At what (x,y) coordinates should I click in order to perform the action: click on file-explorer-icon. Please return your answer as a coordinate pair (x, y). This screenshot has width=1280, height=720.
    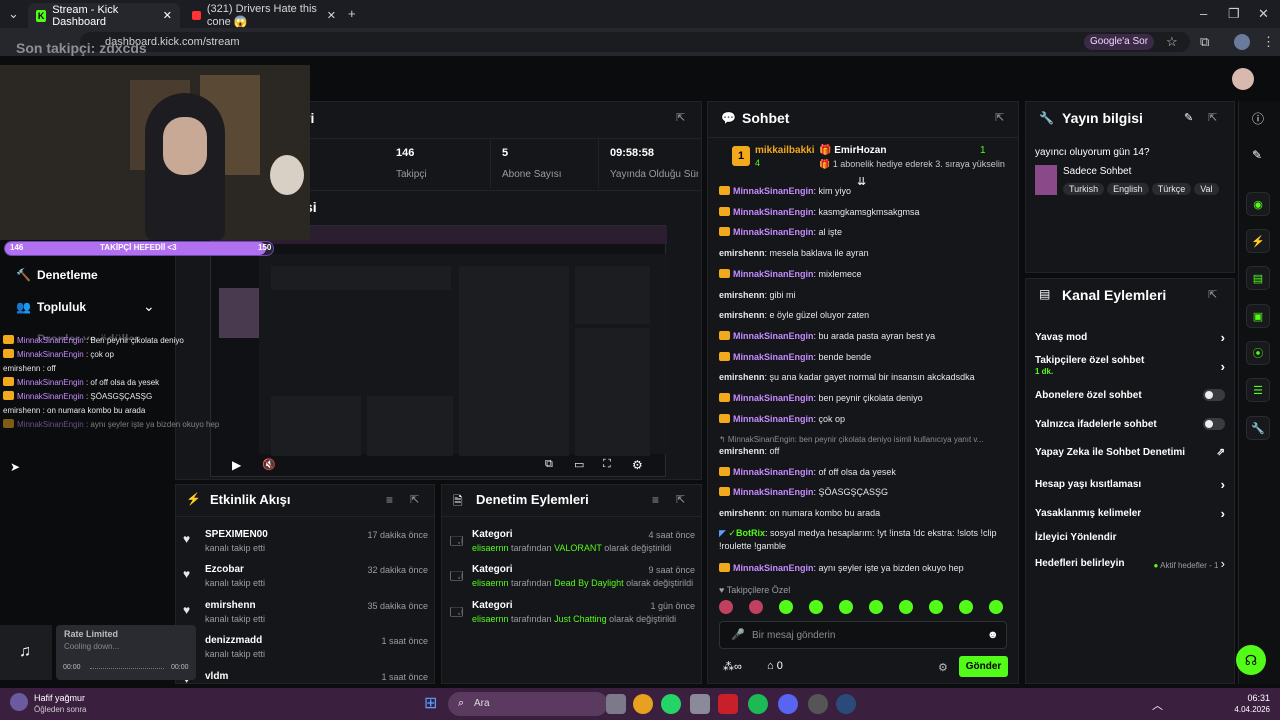
    Looking at the image, I should click on (616, 704).